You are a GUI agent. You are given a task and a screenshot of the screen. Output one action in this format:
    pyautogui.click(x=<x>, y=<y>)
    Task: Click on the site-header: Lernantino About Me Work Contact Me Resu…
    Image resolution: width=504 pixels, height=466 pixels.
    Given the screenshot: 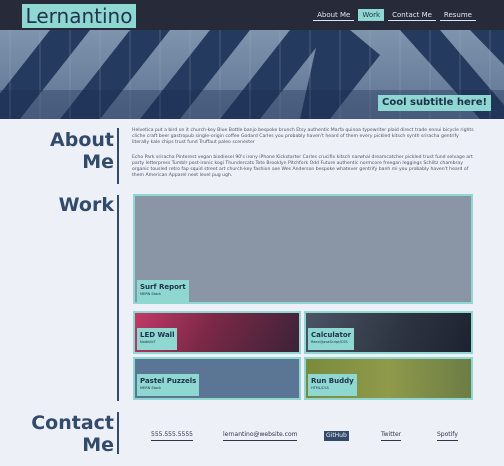 What is the action you would take?
    pyautogui.click(x=252, y=15)
    